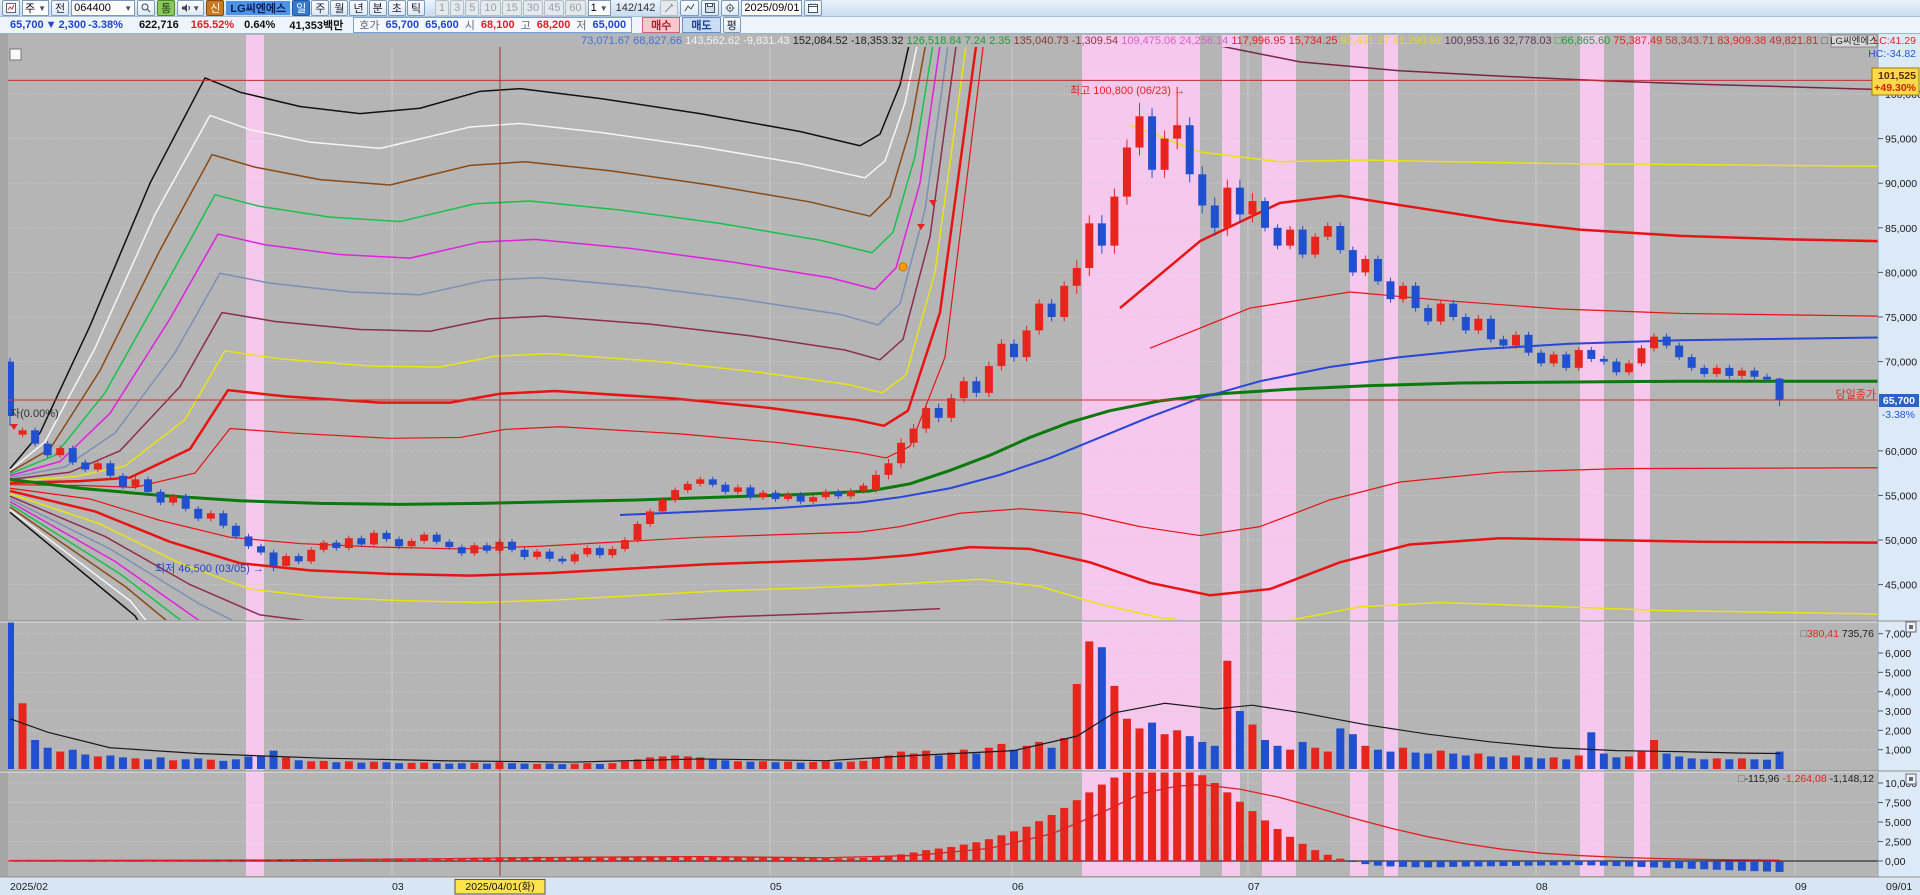 The height and width of the screenshot is (895, 1920). What do you see at coordinates (1901, 363) in the screenshot?
I see `svg-text: 70,000` at bounding box center [1901, 363].